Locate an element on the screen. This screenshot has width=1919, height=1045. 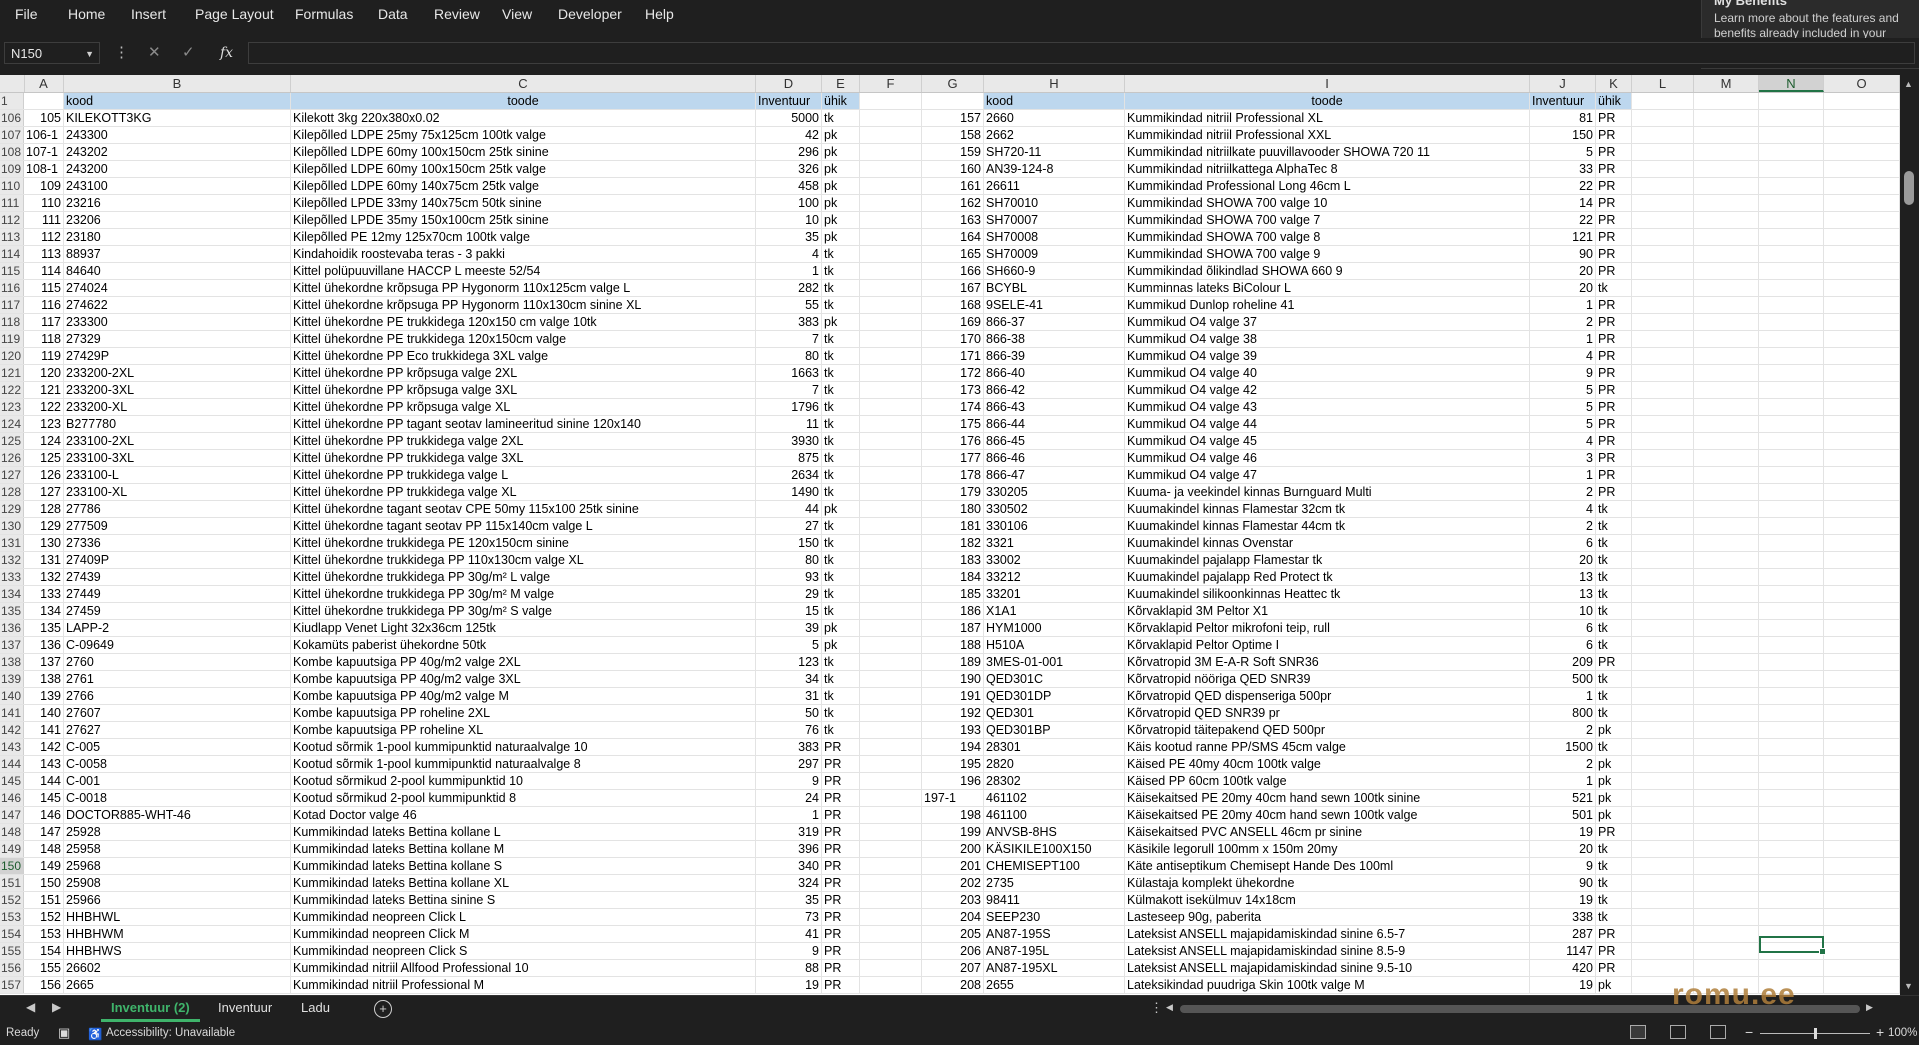
cell-nr: 152 is located at coordinates (44, 917).